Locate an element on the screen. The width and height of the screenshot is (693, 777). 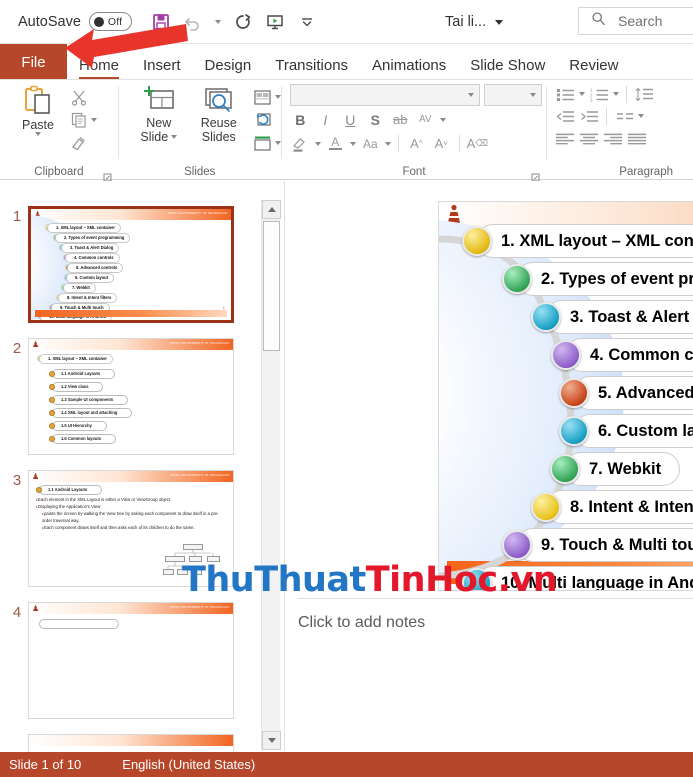
bullets-dropdown-icon is located at coordinates (582, 94).